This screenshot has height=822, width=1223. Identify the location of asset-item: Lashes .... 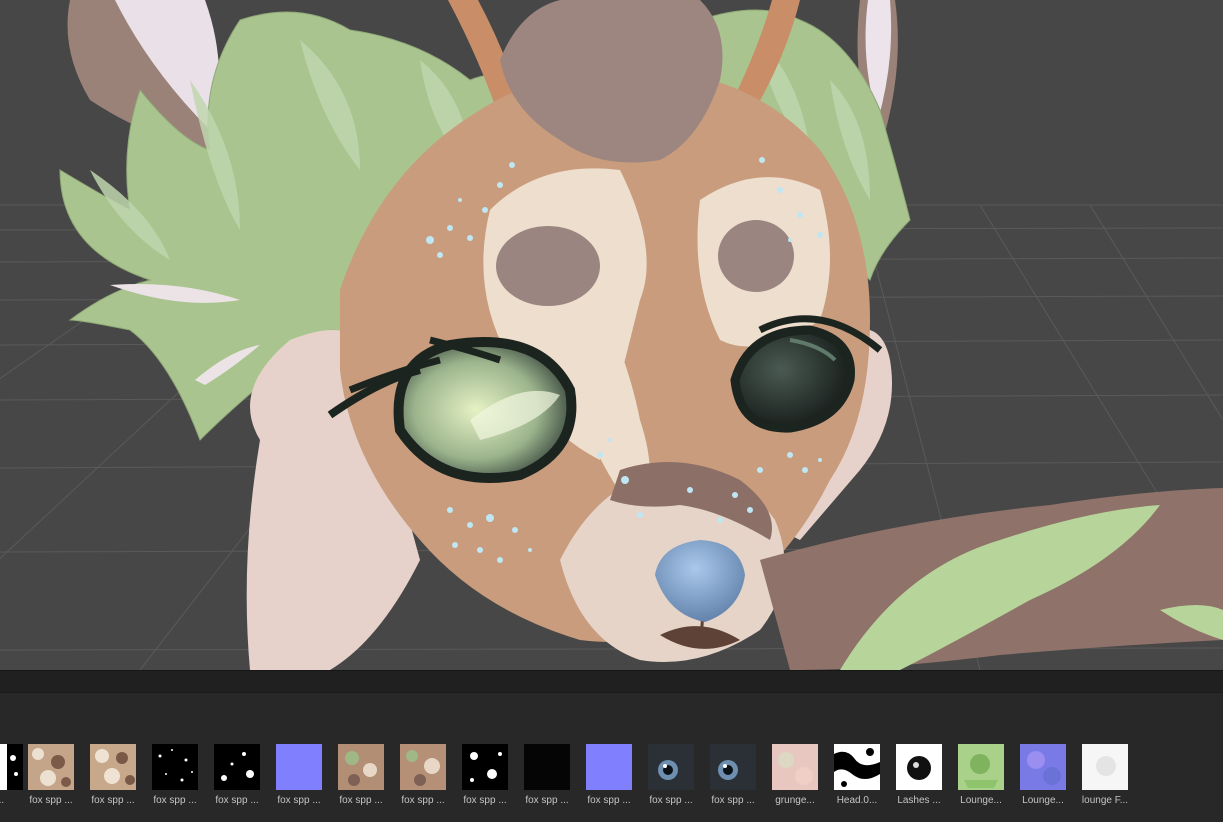
(919, 780).